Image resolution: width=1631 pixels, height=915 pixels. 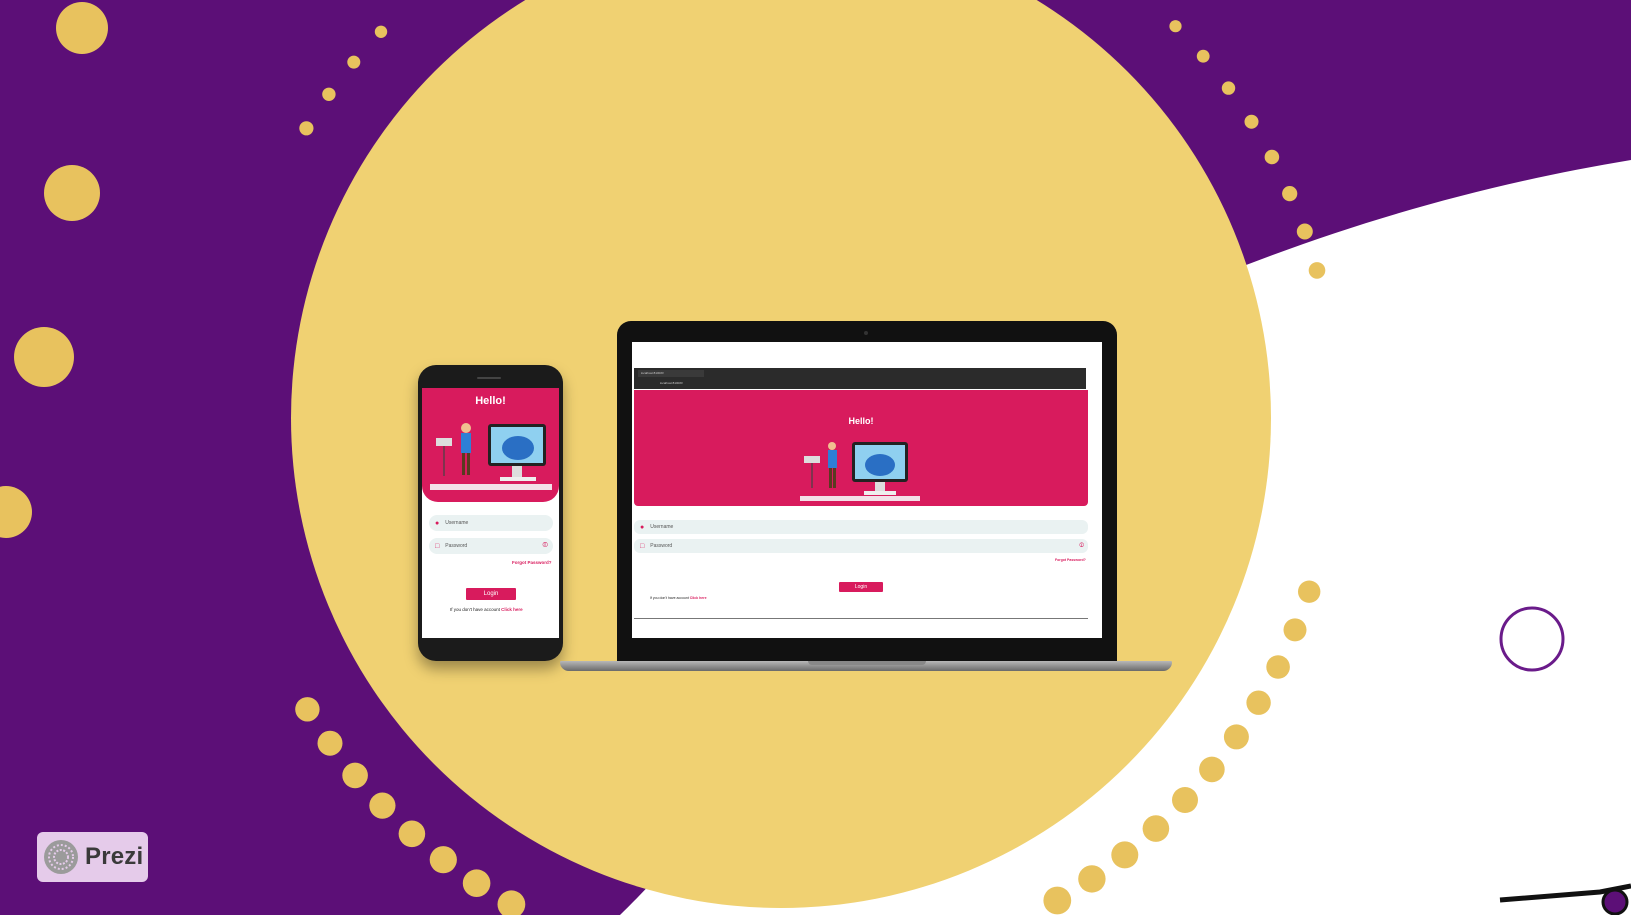 What do you see at coordinates (61, 857) in the screenshot?
I see `prezi-logo-icon` at bounding box center [61, 857].